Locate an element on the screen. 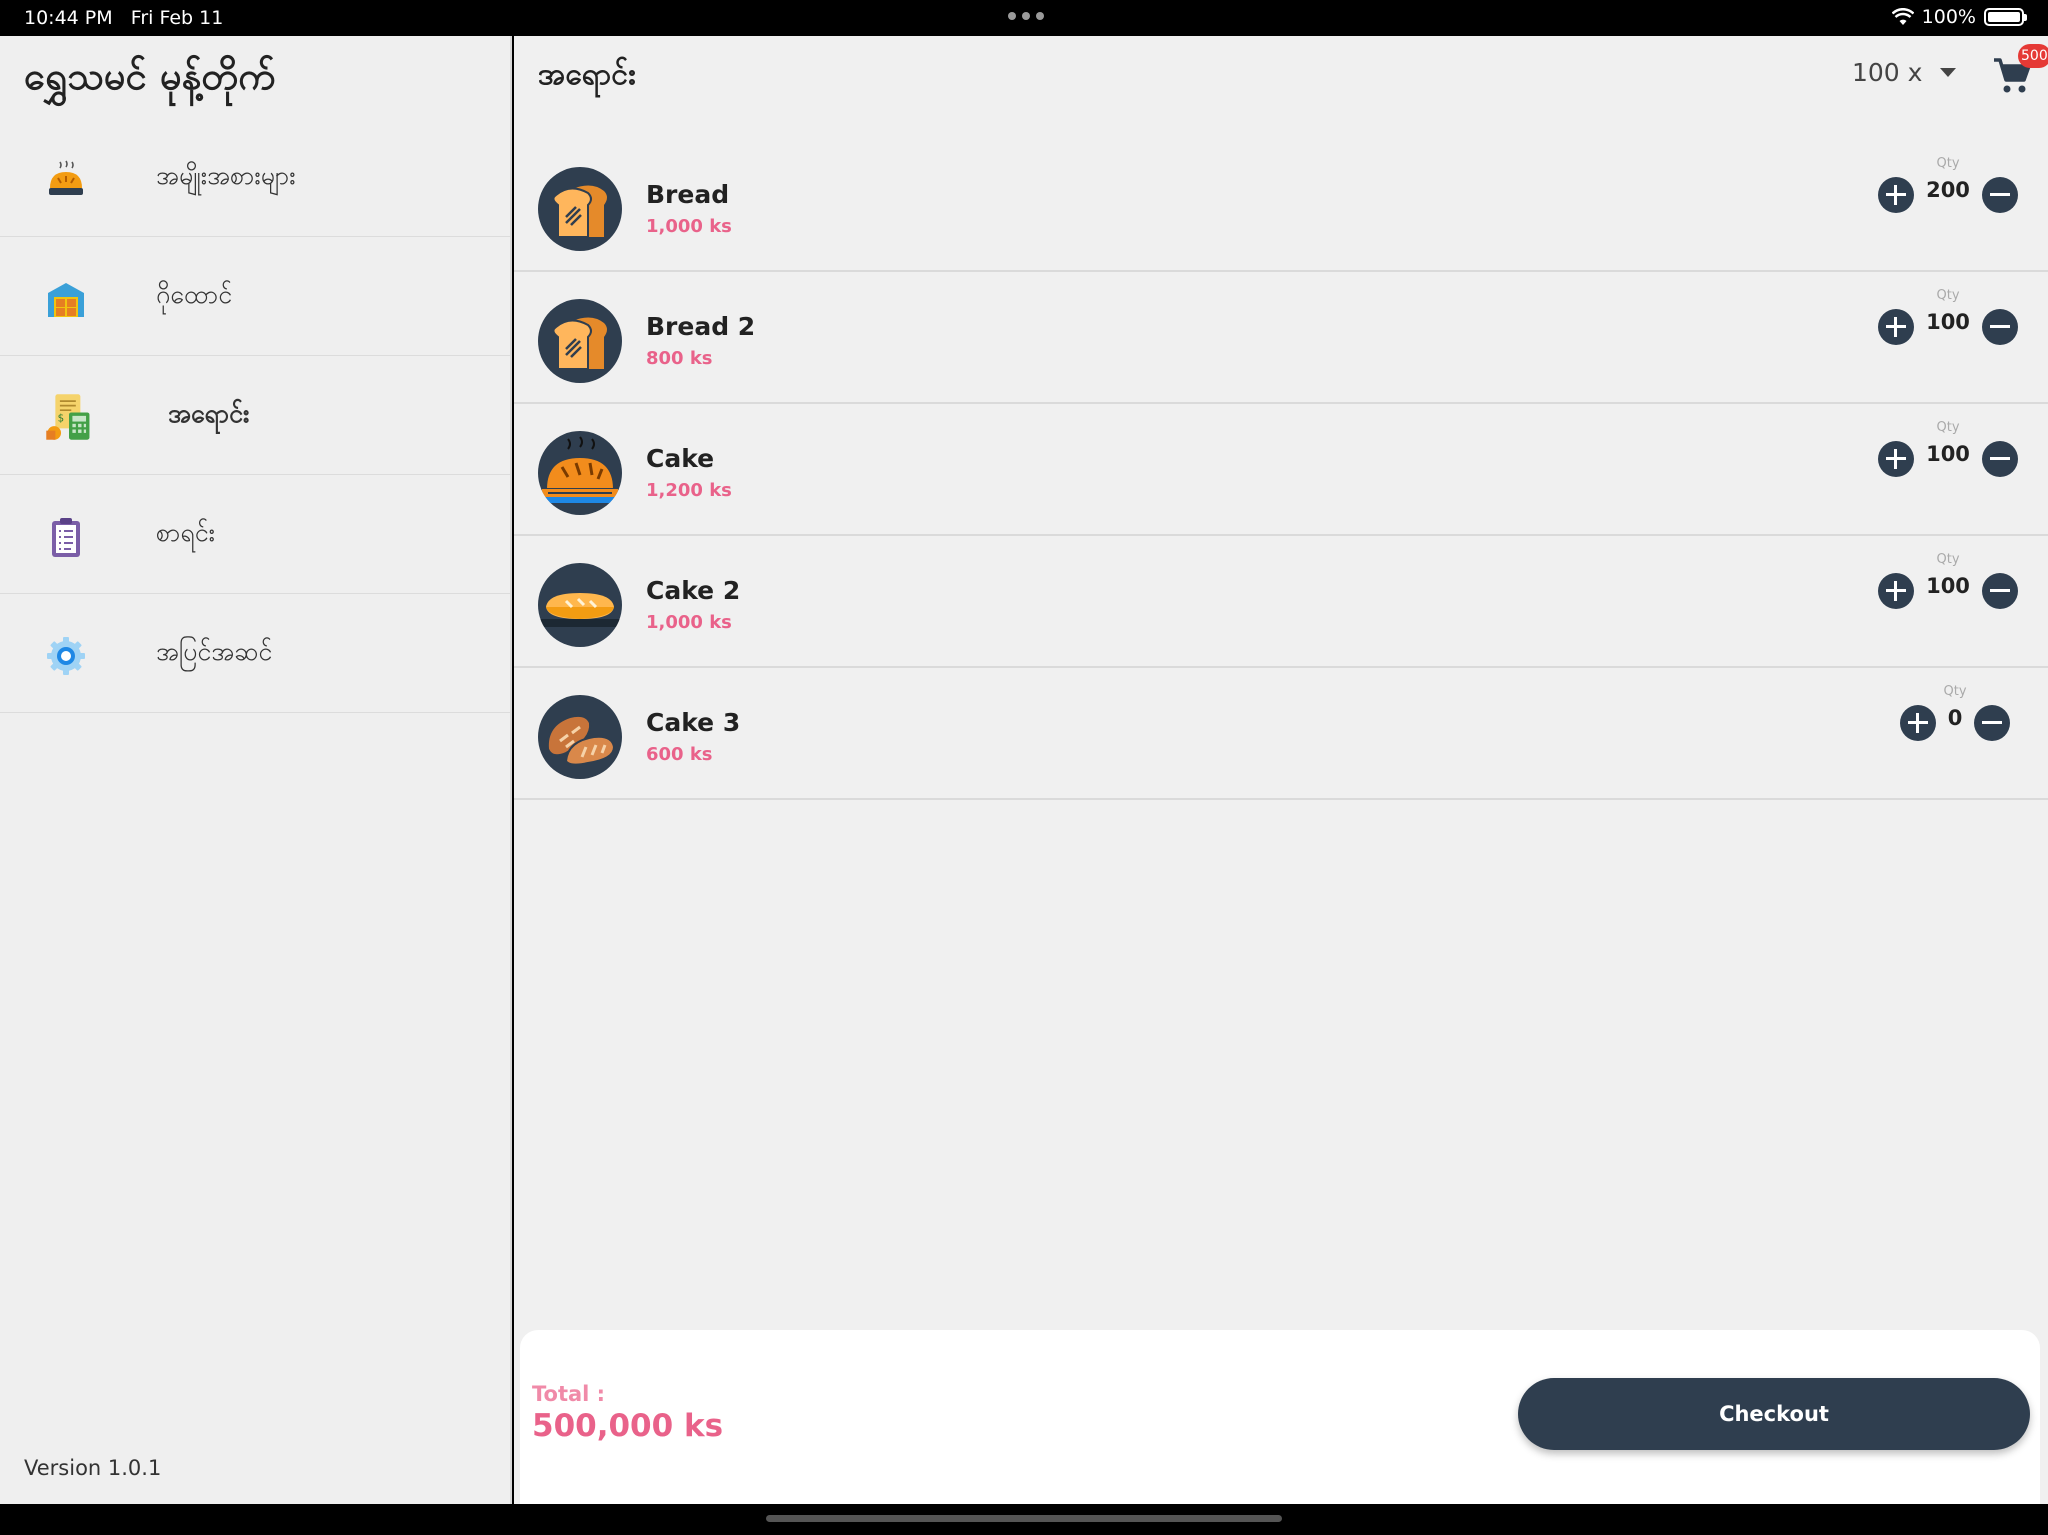 Image resolution: width=2048 pixels, height=1535 pixels. sidebar-item-settings: အပြင်အဆင် is located at coordinates (255, 653).